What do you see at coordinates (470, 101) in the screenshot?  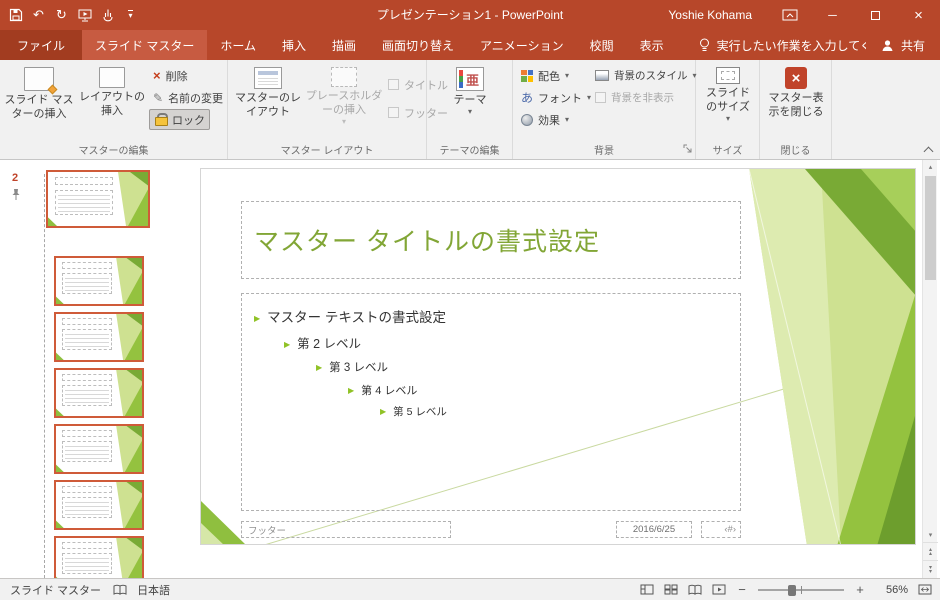 I see `themes-button: 亜 テーマ ▾` at bounding box center [470, 101].